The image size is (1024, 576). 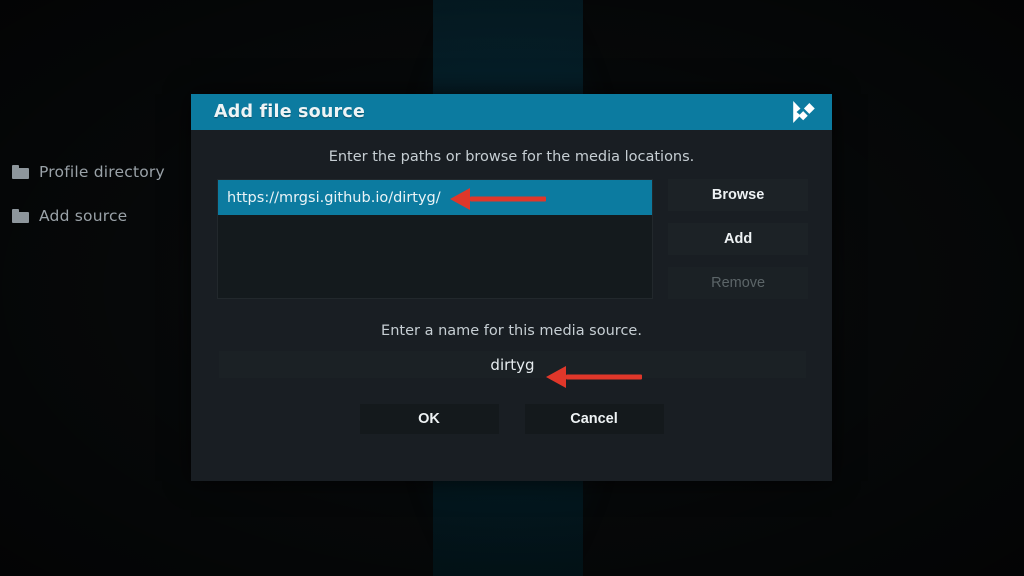 I want to click on path-list-item: https://mrgsi.github.io/dirtyg/, so click(x=435, y=197).